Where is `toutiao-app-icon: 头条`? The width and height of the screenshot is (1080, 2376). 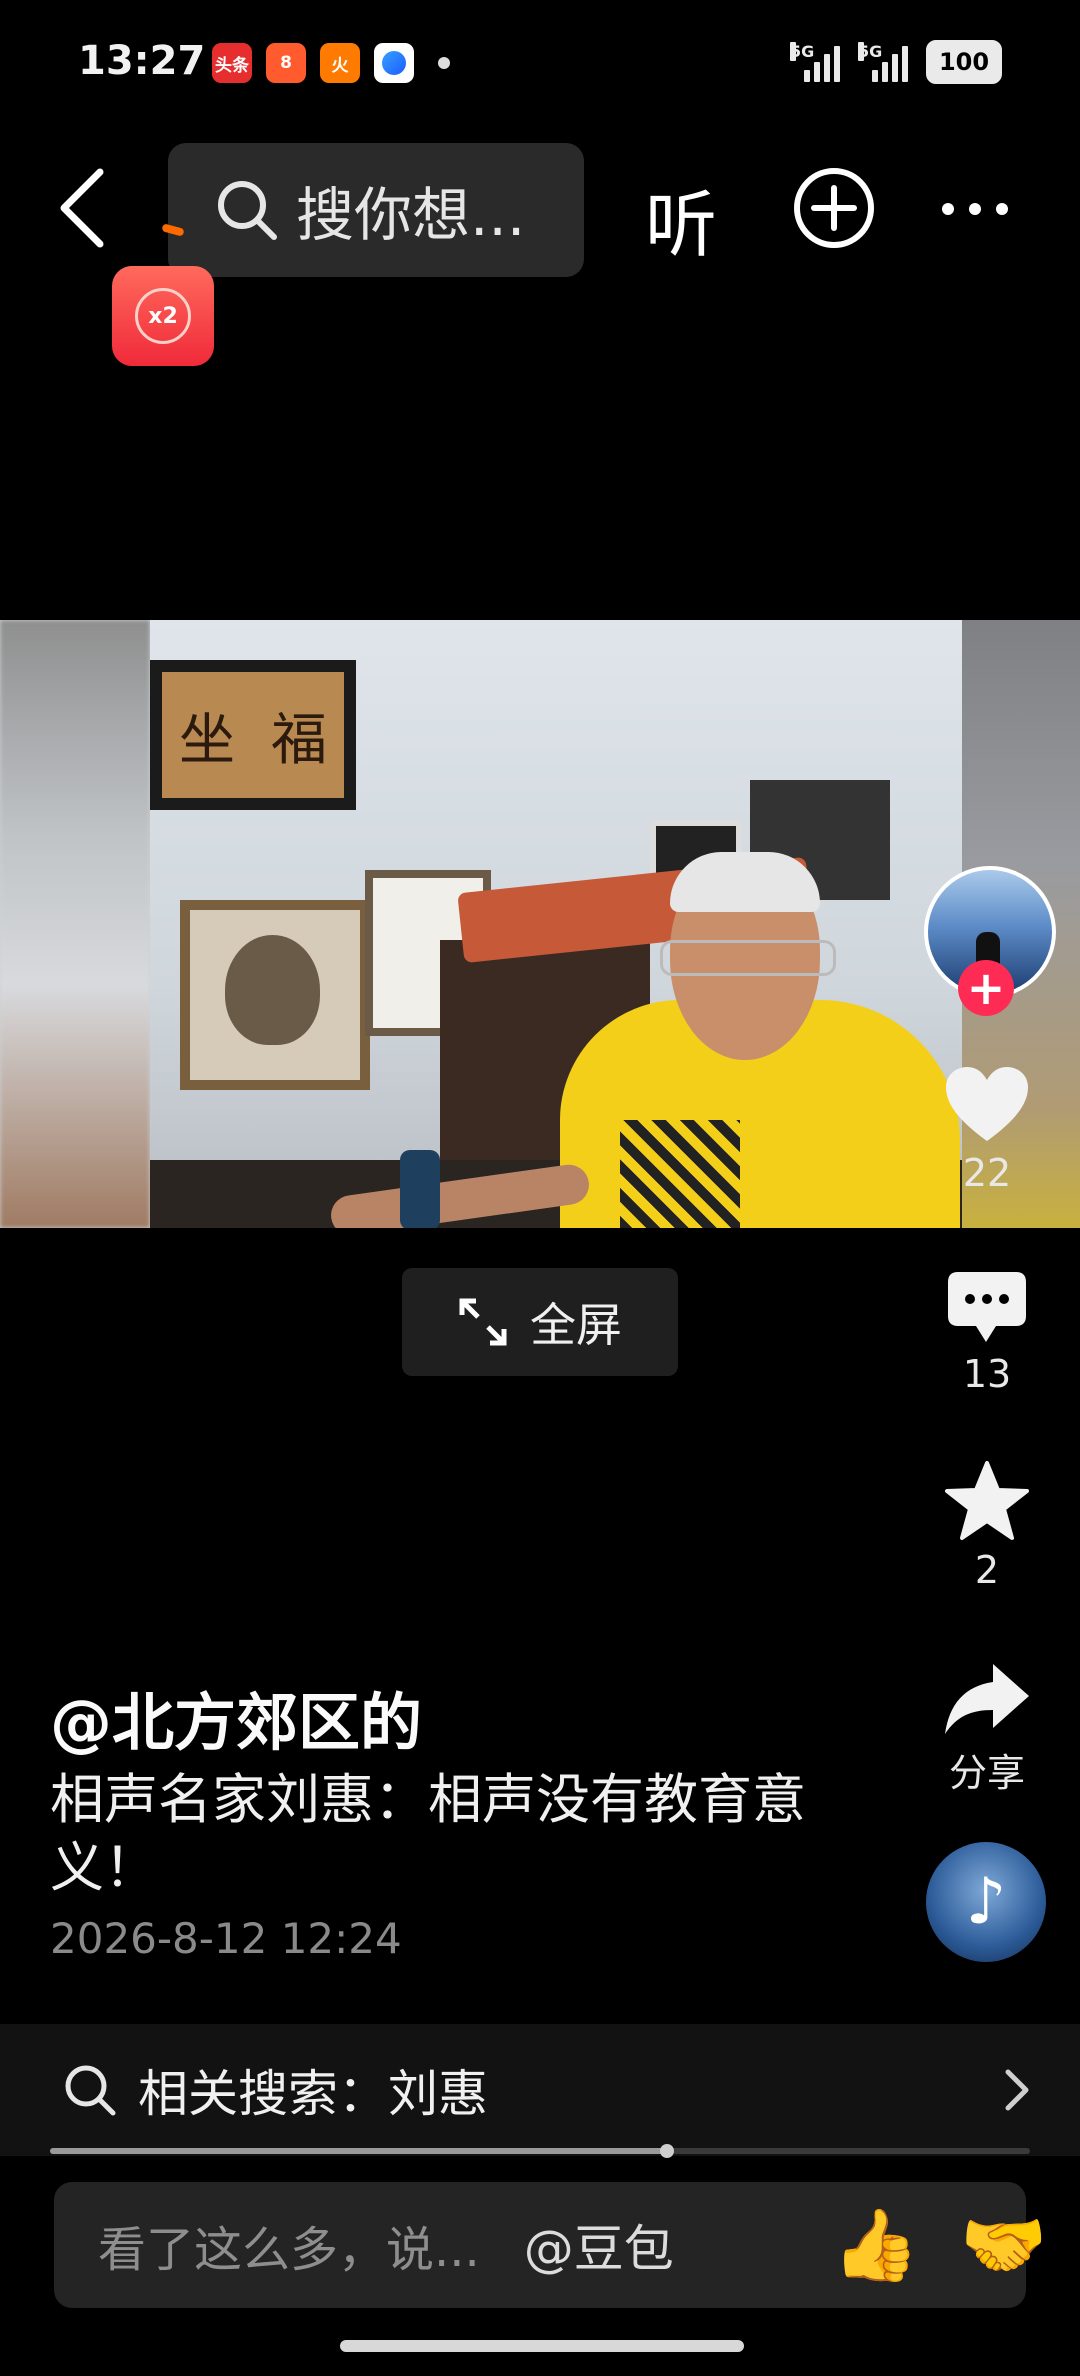 toutiao-app-icon: 头条 is located at coordinates (232, 63).